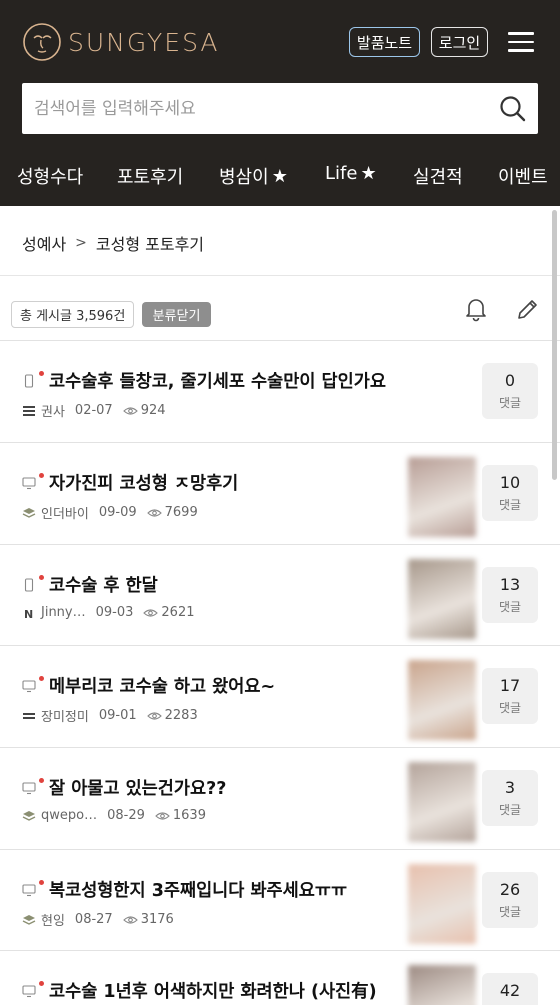  I want to click on breadcrumb: 성예사 > 코성형 포토후기, so click(113, 243).